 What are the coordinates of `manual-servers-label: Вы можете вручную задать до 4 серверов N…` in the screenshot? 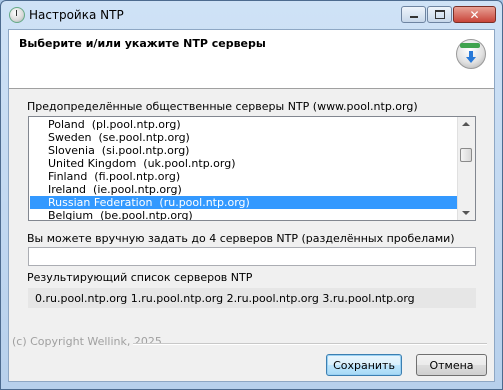 It's located at (241, 238).